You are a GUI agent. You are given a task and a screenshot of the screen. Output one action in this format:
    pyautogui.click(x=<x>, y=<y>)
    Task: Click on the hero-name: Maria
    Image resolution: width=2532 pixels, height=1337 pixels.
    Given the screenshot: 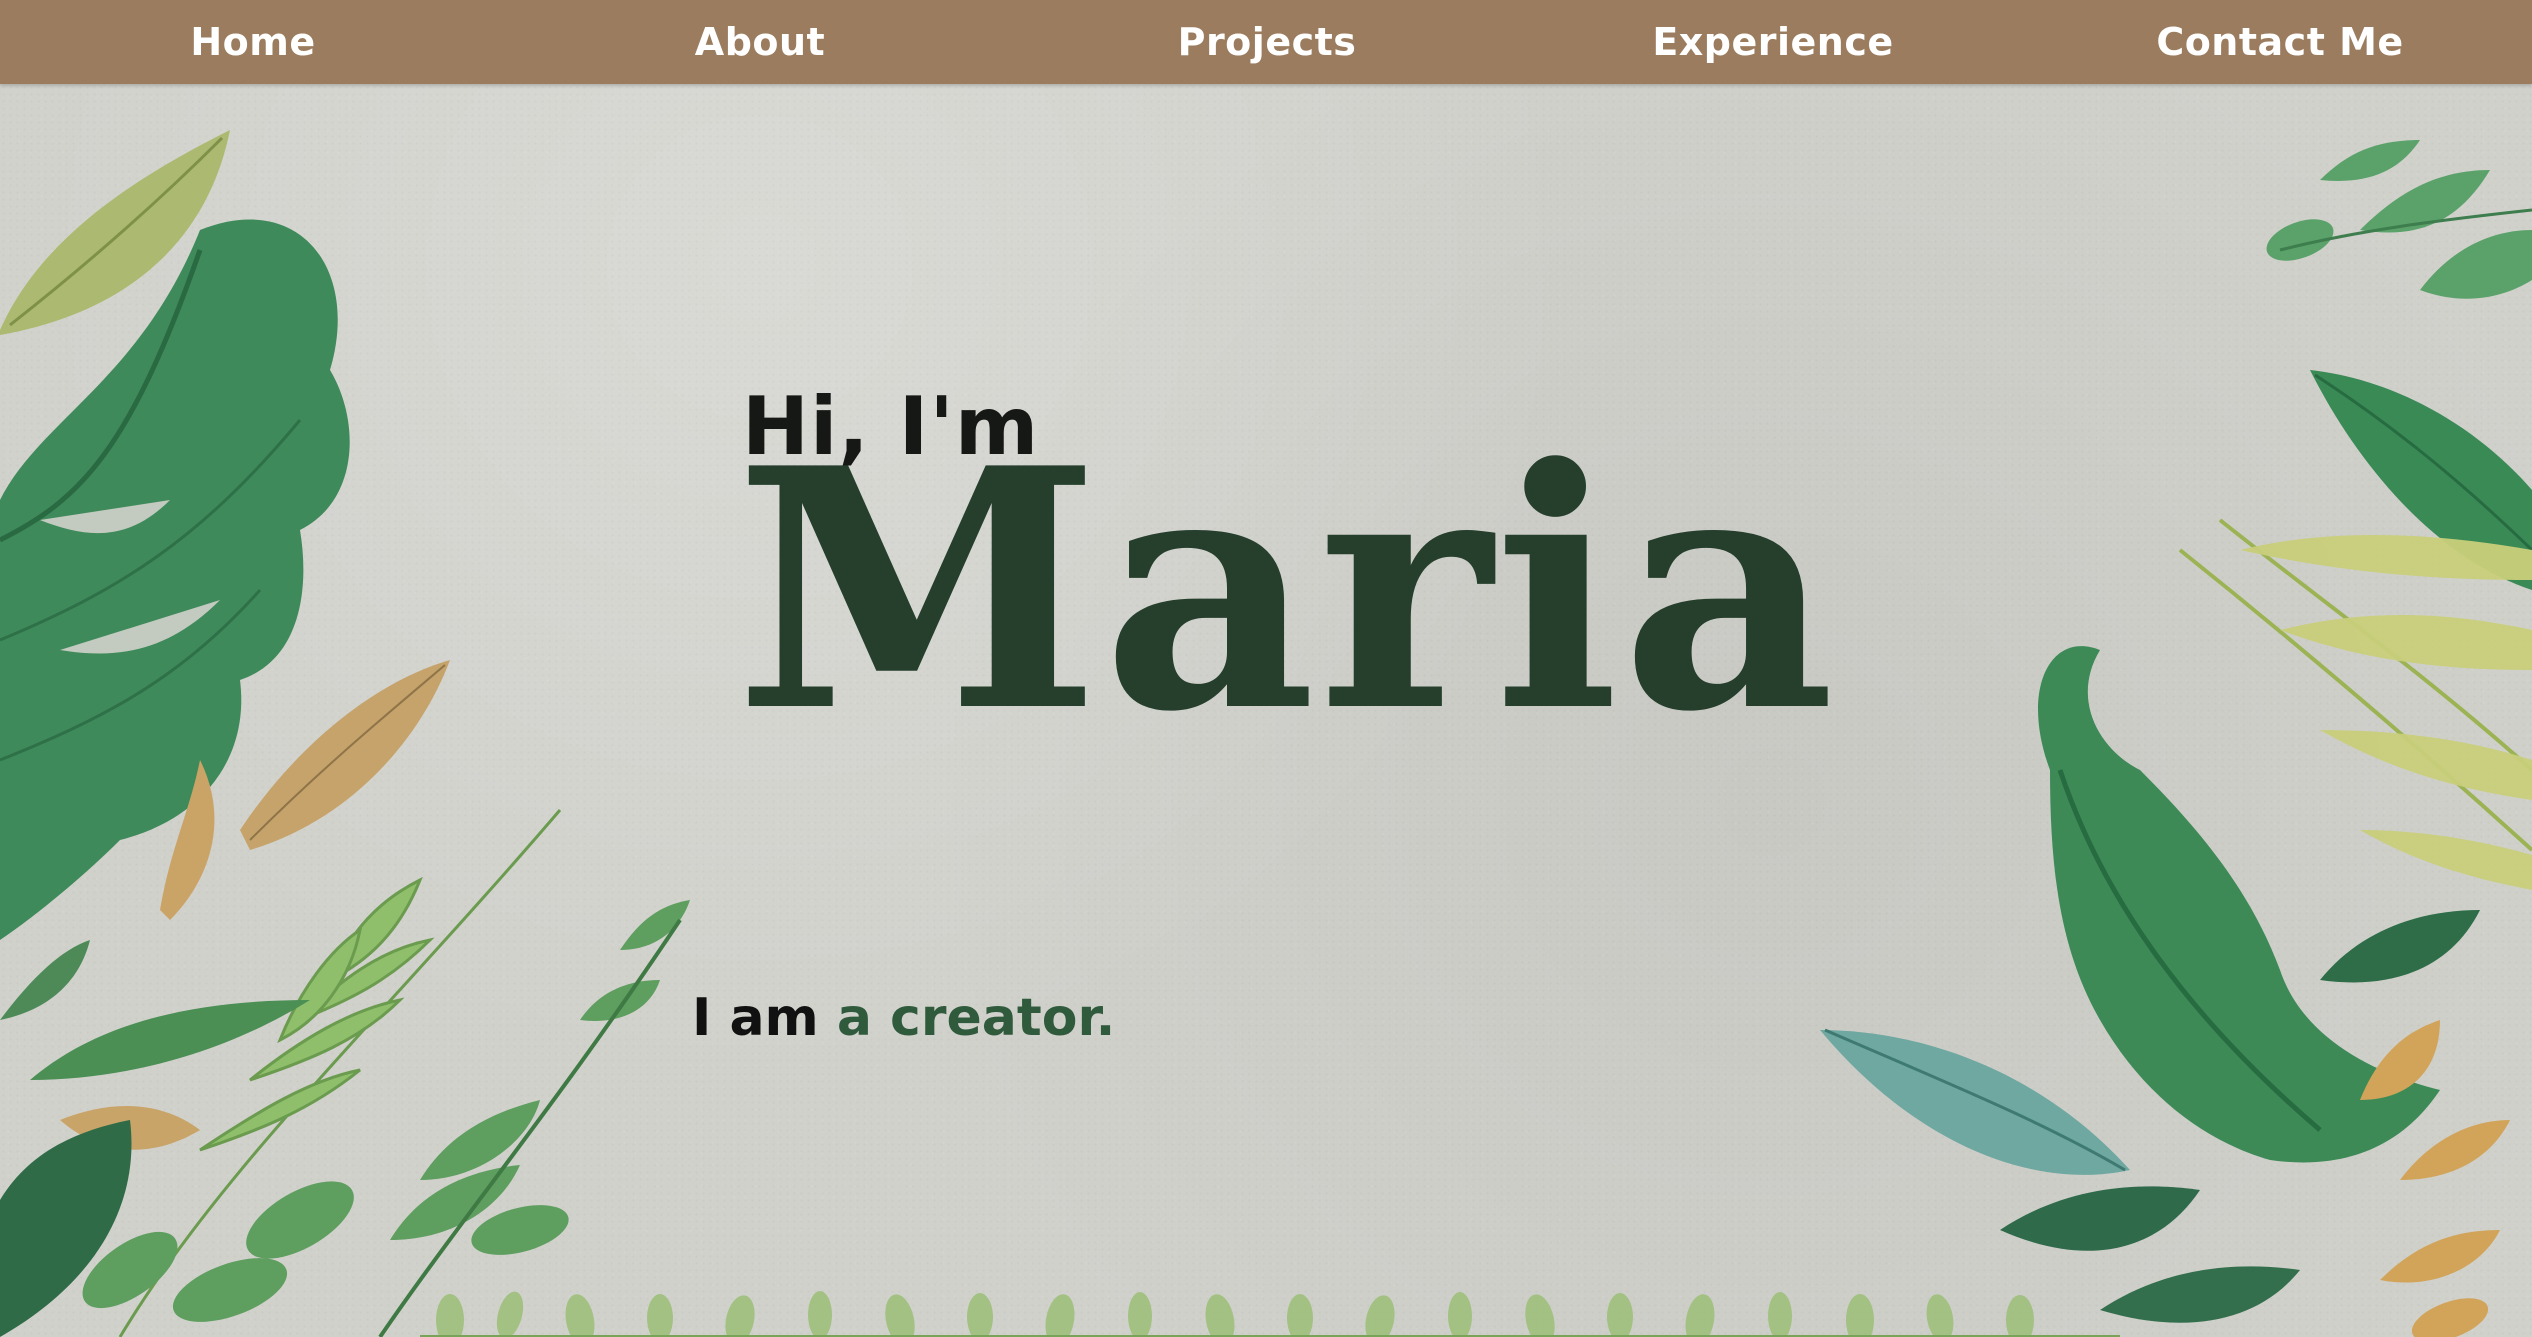 What is the action you would take?
    pyautogui.click(x=1286, y=590)
    